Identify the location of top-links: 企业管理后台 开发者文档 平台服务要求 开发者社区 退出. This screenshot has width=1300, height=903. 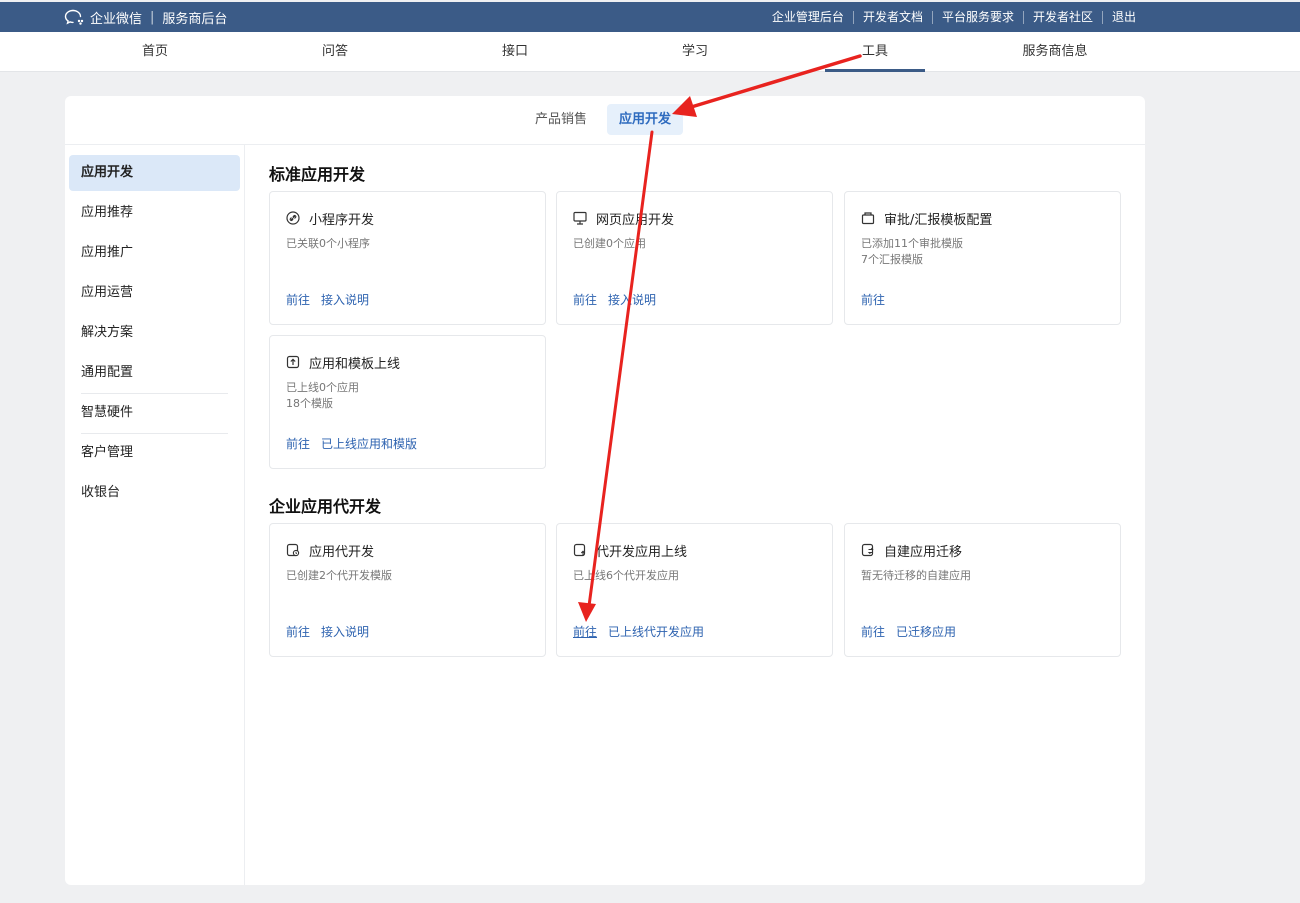
(954, 17).